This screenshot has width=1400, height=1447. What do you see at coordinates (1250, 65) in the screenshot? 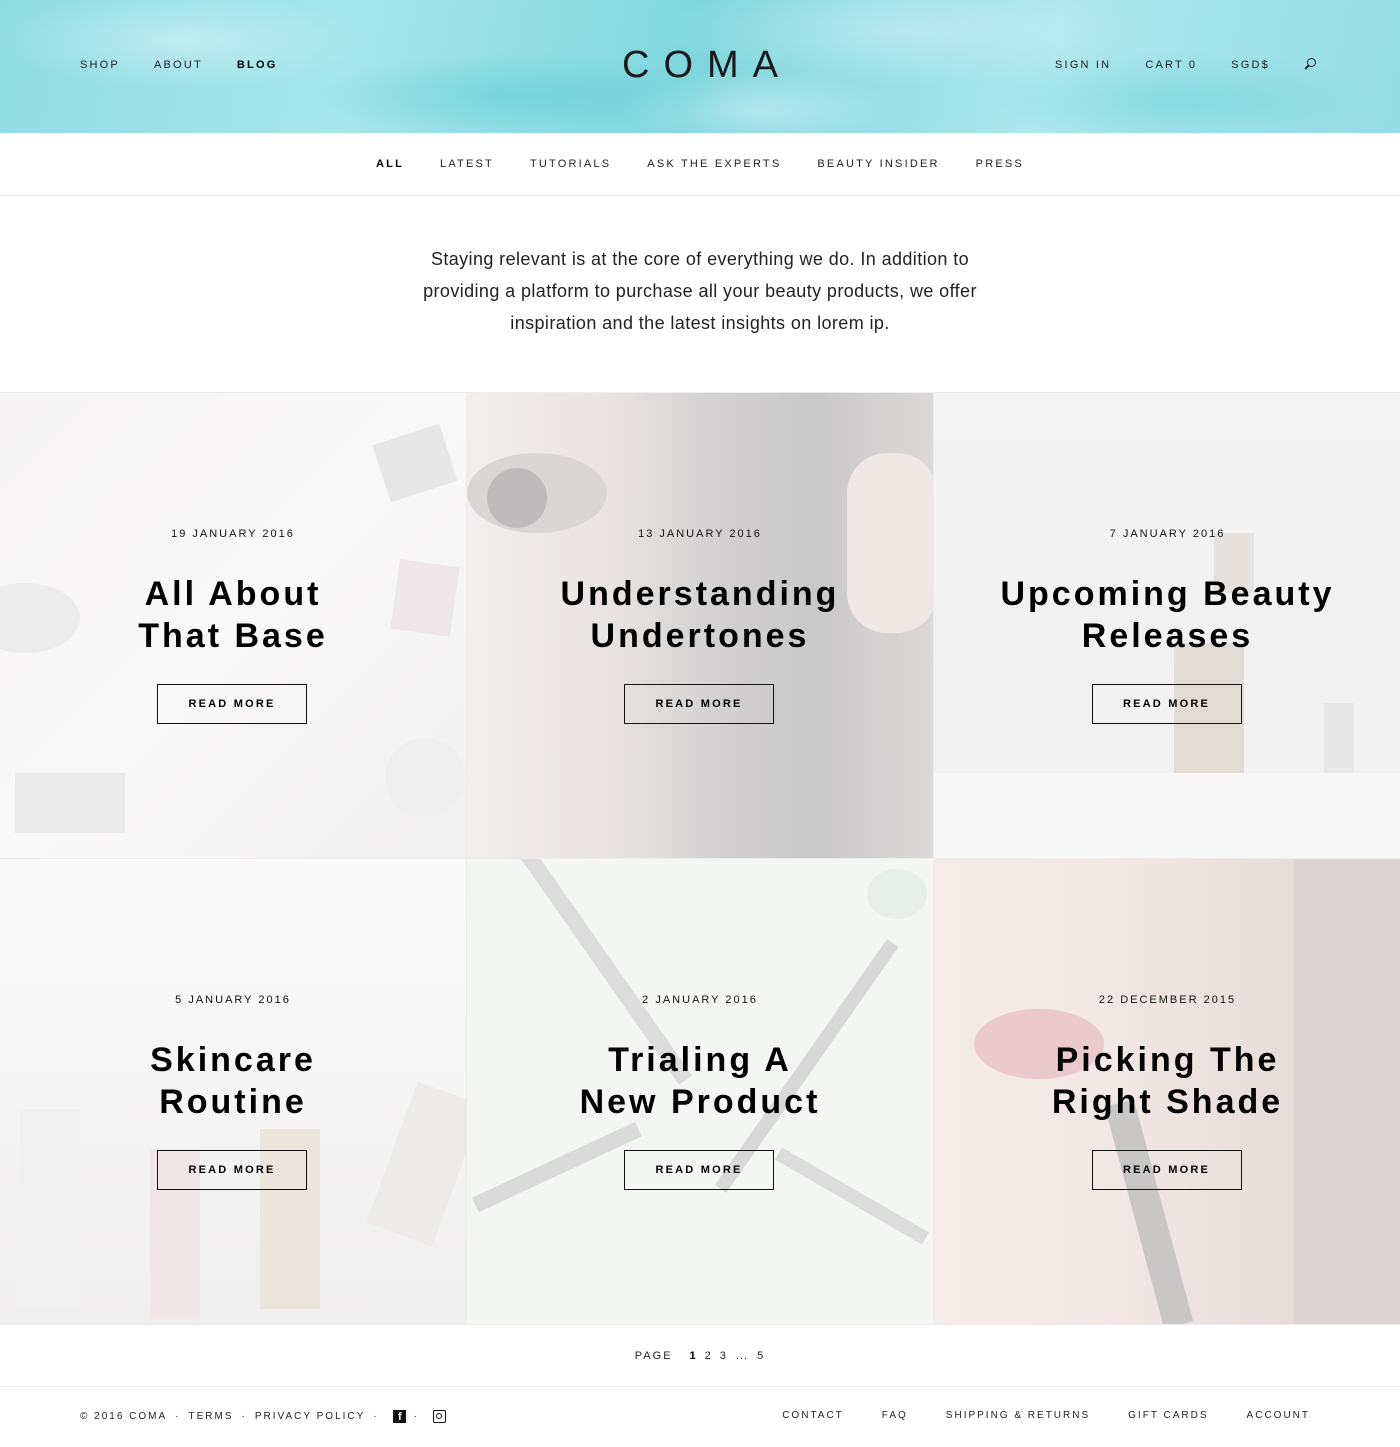
I see `nav-currency: SGD$` at bounding box center [1250, 65].